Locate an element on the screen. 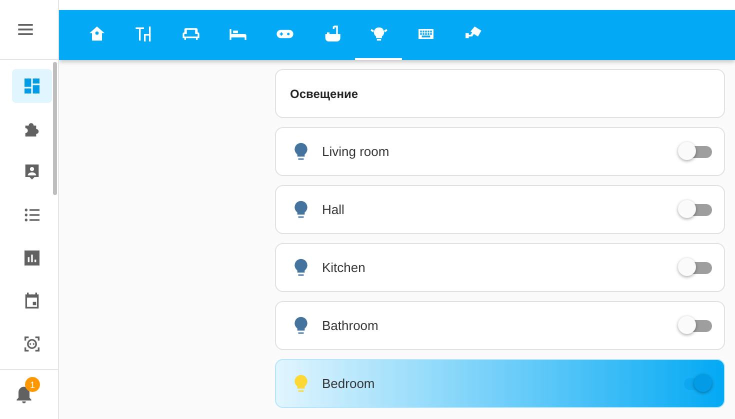 The width and height of the screenshot is (735, 419). light-name: Living room is located at coordinates (356, 151).